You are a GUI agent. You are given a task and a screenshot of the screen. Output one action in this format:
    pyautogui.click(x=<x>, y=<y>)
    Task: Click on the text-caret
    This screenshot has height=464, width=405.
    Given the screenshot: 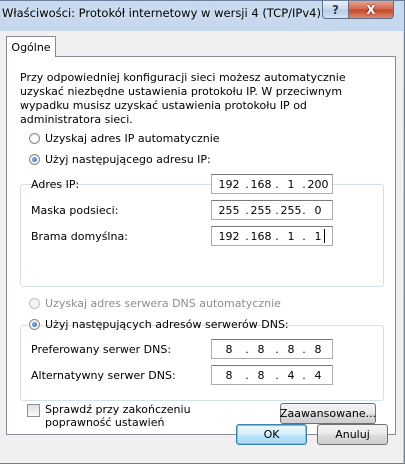 What is the action you would take?
    pyautogui.click(x=324, y=236)
    